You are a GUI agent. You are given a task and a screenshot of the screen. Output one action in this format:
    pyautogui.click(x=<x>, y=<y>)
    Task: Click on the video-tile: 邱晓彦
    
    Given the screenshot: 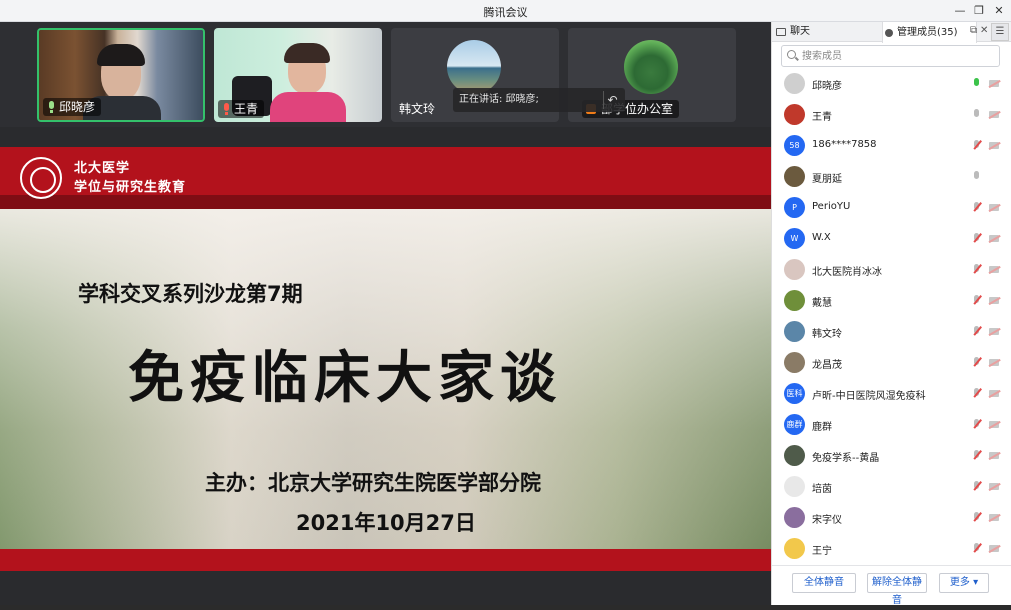 What is the action you would take?
    pyautogui.click(x=121, y=75)
    